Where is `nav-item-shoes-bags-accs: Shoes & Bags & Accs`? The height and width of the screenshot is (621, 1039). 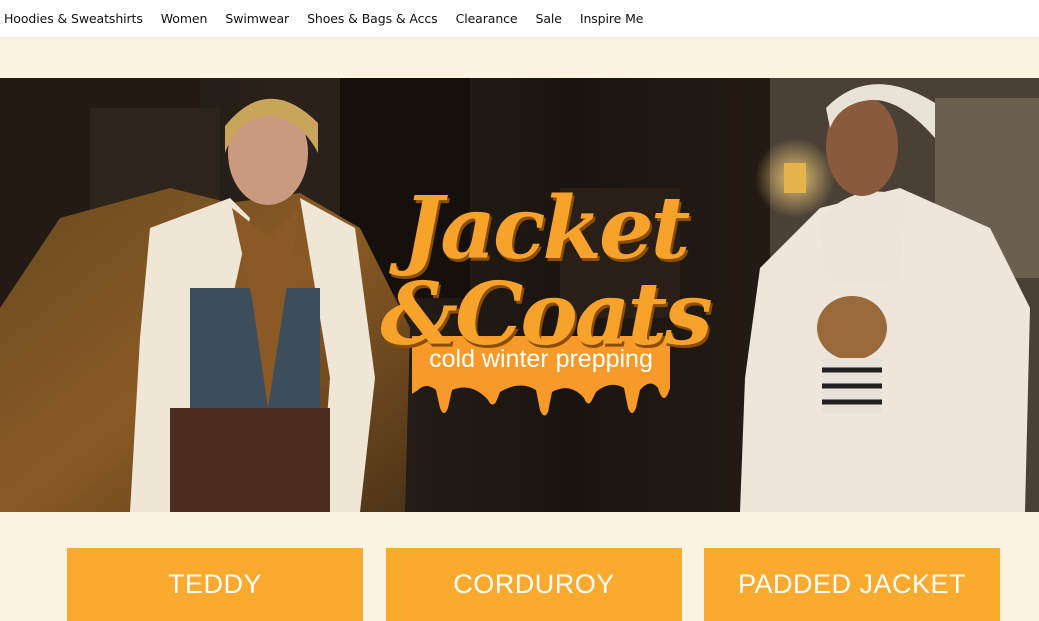 nav-item-shoes-bags-accs: Shoes & Bags & Accs is located at coordinates (372, 18).